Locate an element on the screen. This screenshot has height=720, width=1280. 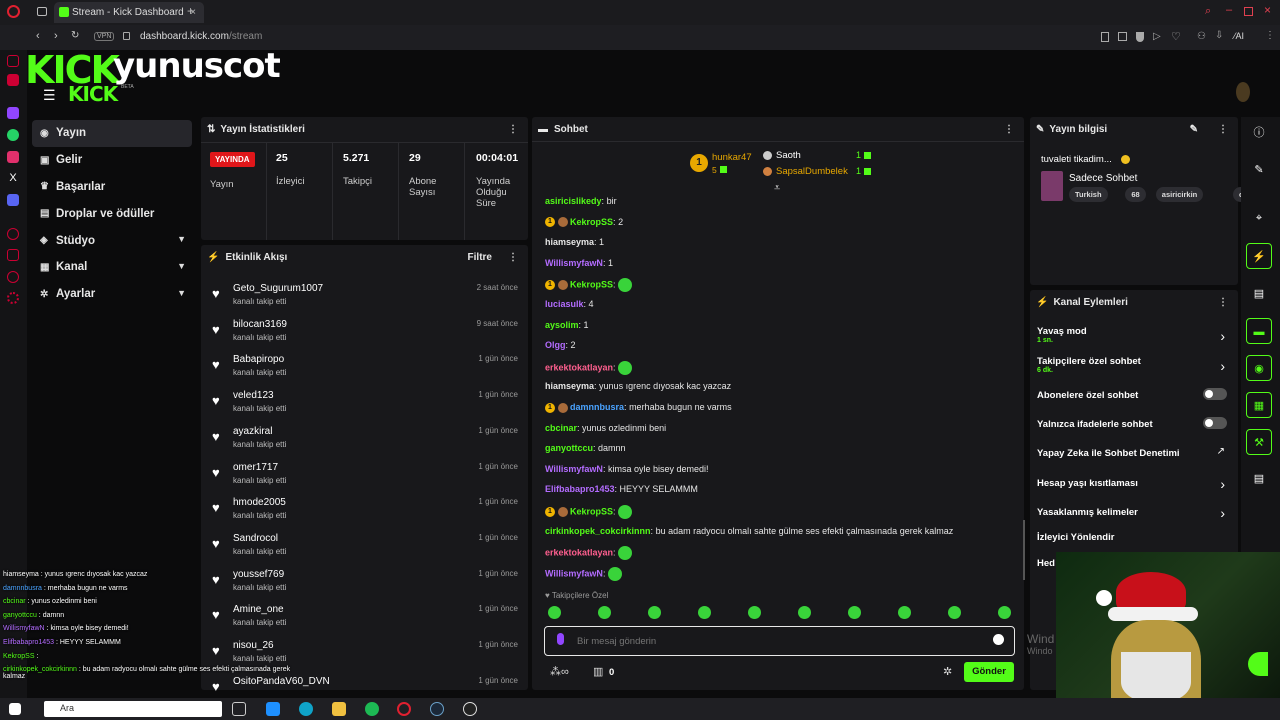
feed-username: Amine_one is located at coordinates (258, 609).